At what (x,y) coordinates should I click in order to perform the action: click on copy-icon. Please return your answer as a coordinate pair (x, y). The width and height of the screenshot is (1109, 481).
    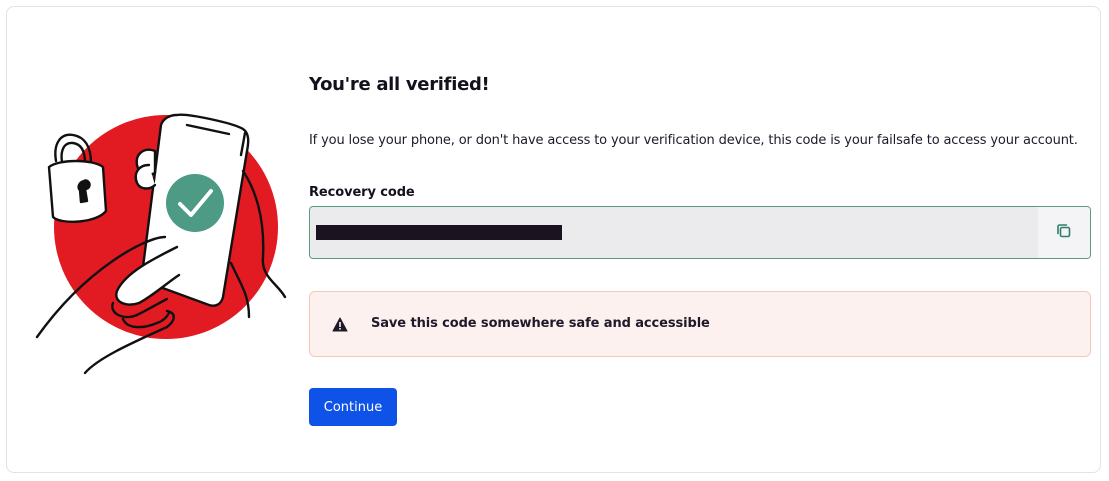
    Looking at the image, I should click on (1064, 233).